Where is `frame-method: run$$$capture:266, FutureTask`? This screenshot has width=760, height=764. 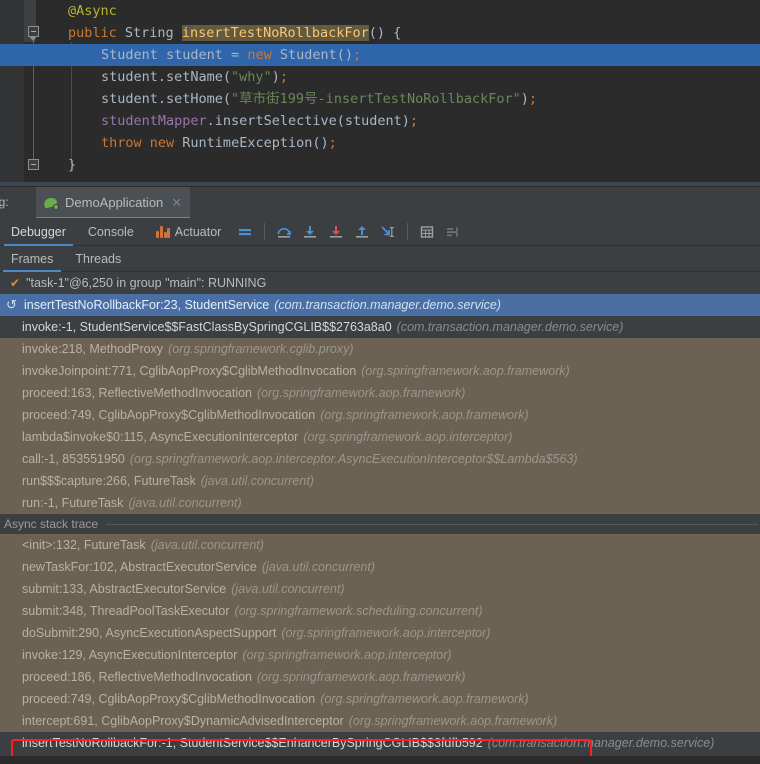 frame-method: run$$$capture:266, FutureTask is located at coordinates (109, 481).